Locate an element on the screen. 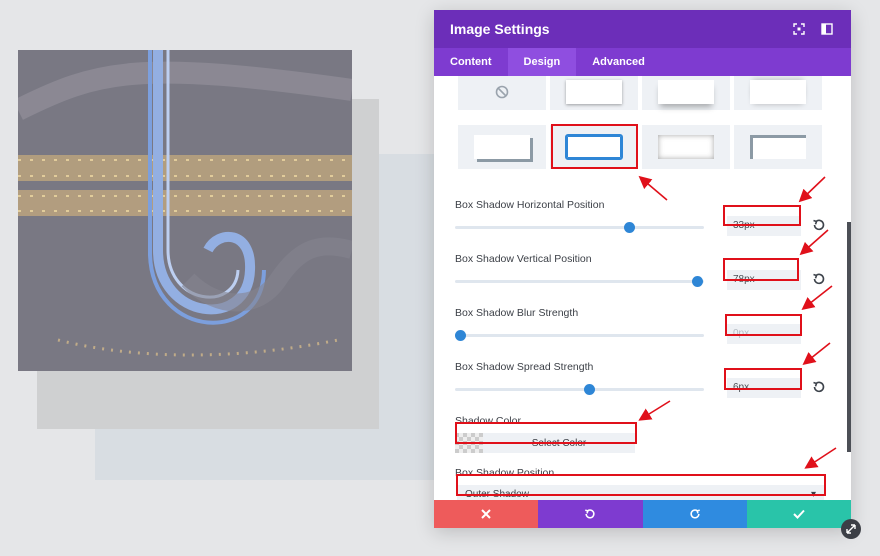 The height and width of the screenshot is (556, 880). undo-icon is located at coordinates (590, 514).